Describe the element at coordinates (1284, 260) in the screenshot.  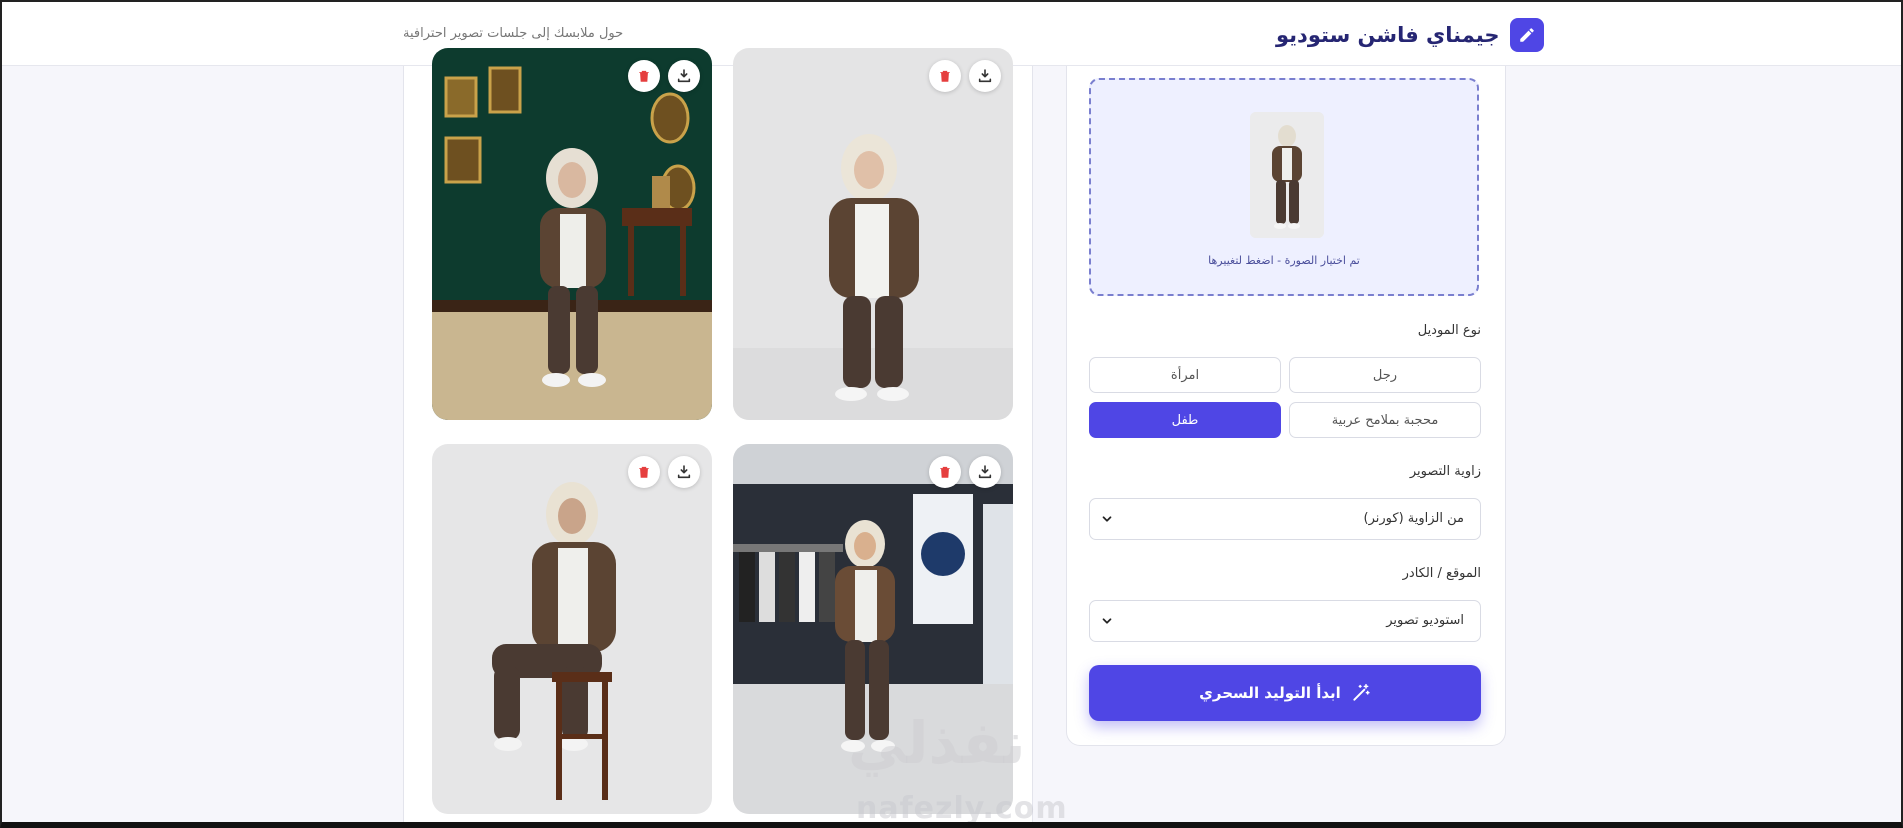
I see `upload-caption: تم اختيار الصورة - اضغط لتغييرها` at that location.